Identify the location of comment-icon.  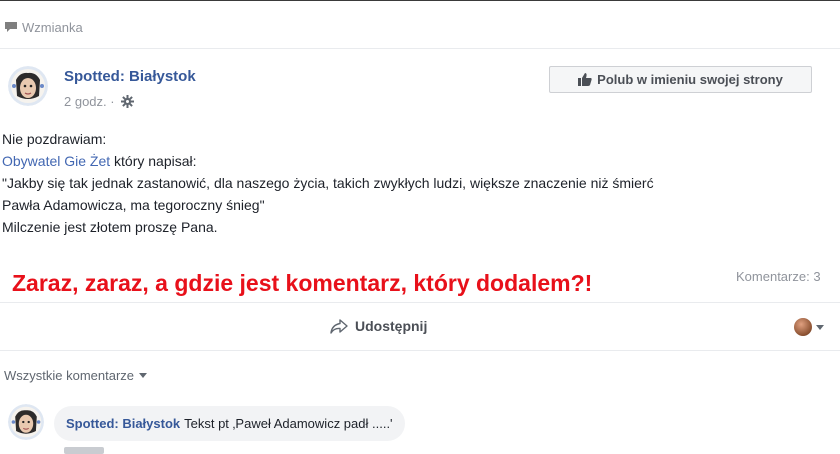
(11, 27).